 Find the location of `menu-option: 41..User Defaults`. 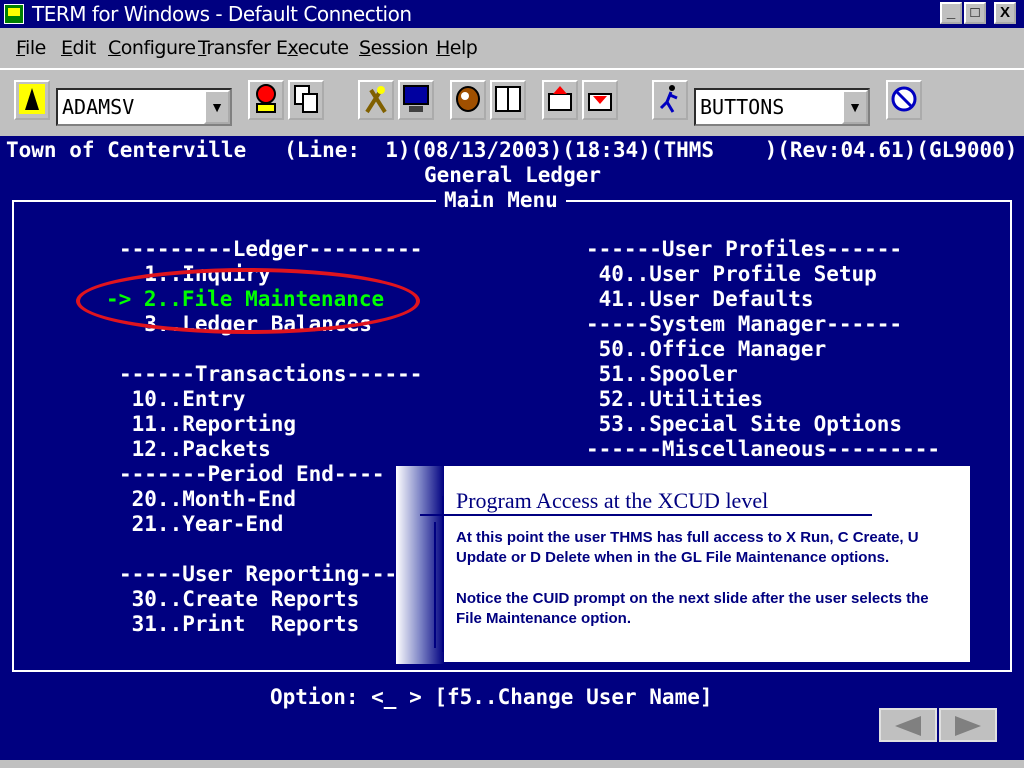

menu-option: 41..User Defaults is located at coordinates (700, 299).